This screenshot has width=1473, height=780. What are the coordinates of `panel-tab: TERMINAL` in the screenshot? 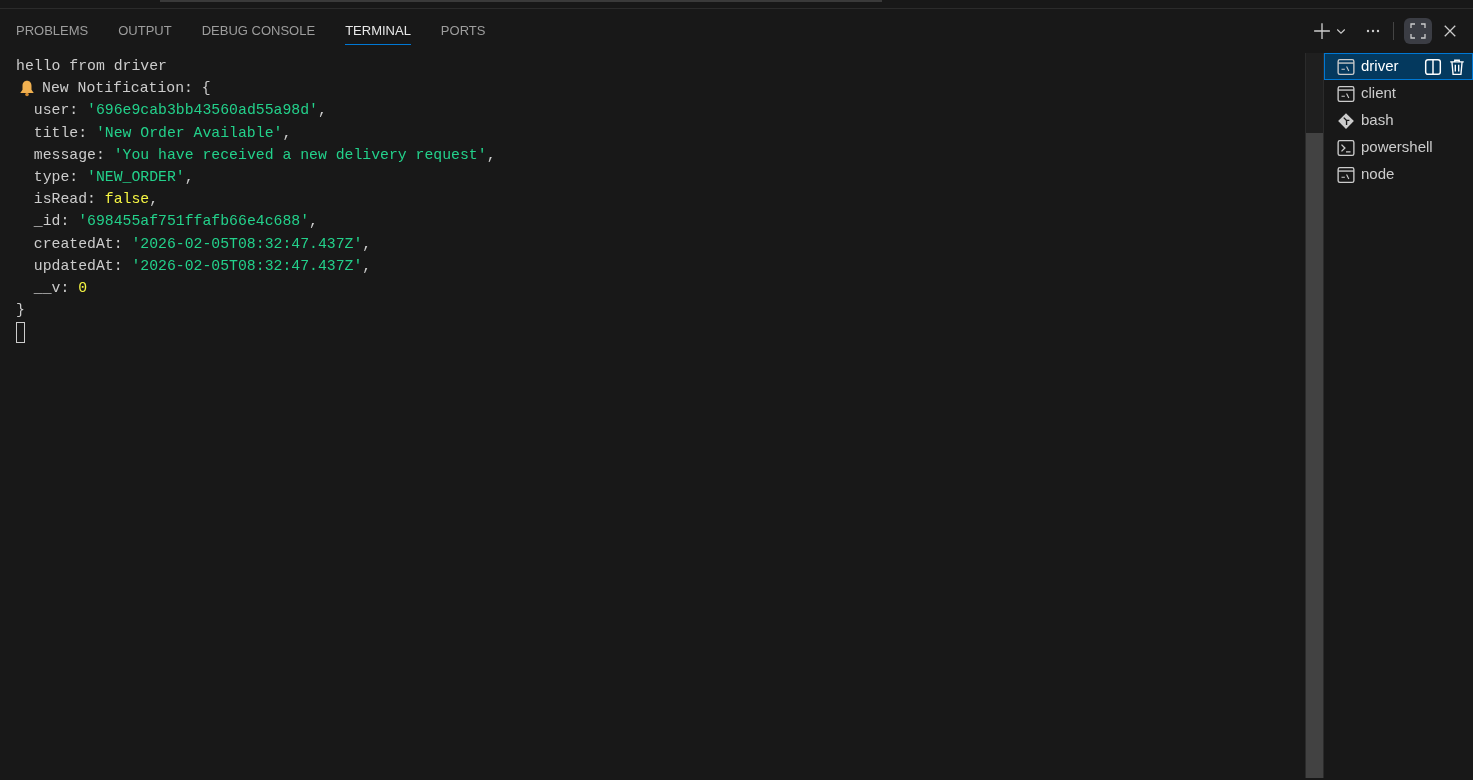 It's located at (378, 31).